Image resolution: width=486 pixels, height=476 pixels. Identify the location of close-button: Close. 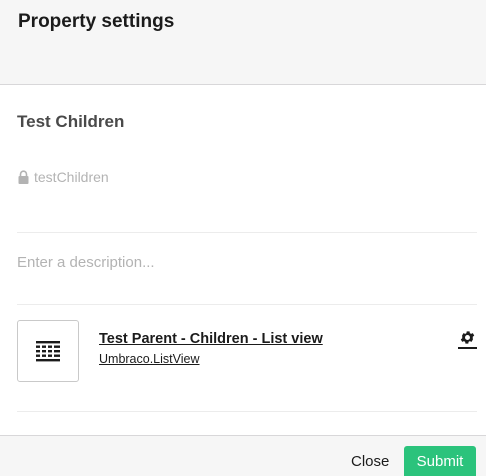
(370, 461).